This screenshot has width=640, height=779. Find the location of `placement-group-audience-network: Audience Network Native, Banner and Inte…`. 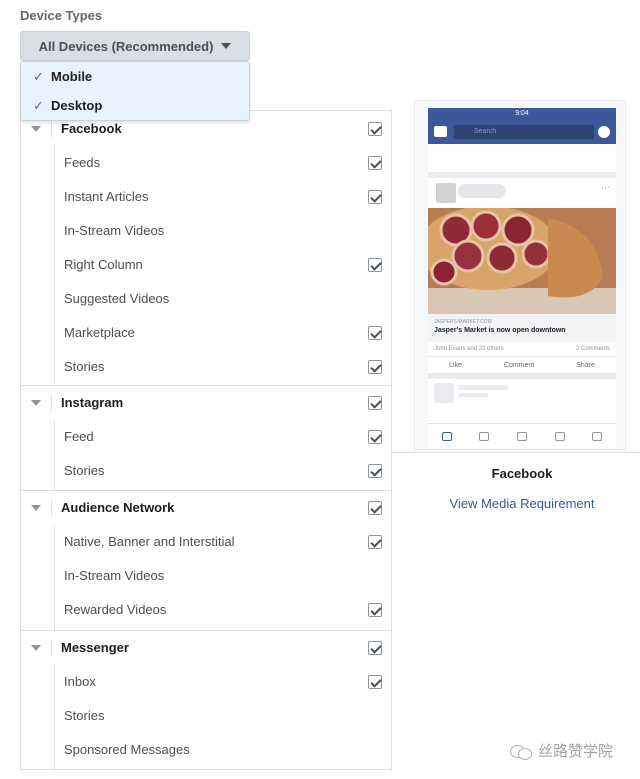

placement-group-audience-network: Audience Network Native, Banner and Inte… is located at coordinates (206, 560).